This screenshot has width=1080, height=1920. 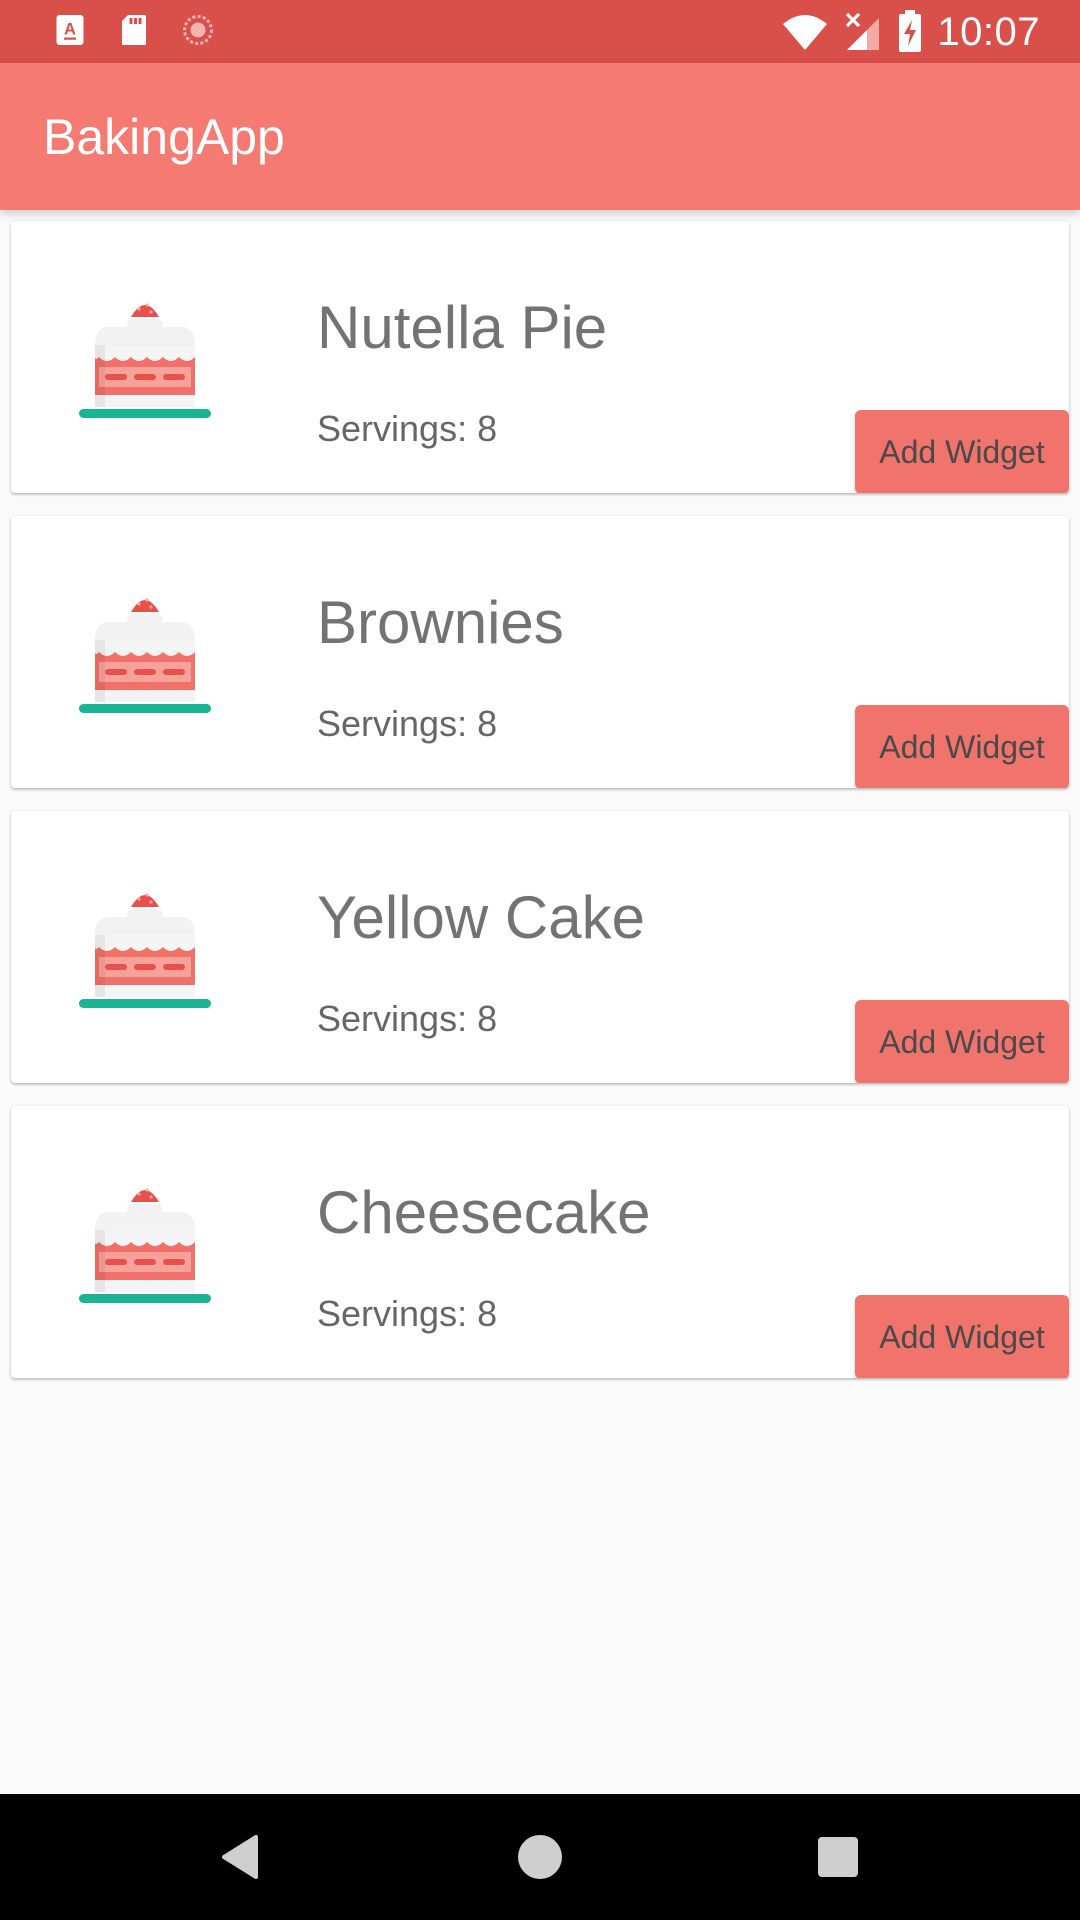 I want to click on home-icon, so click(x=540, y=1857).